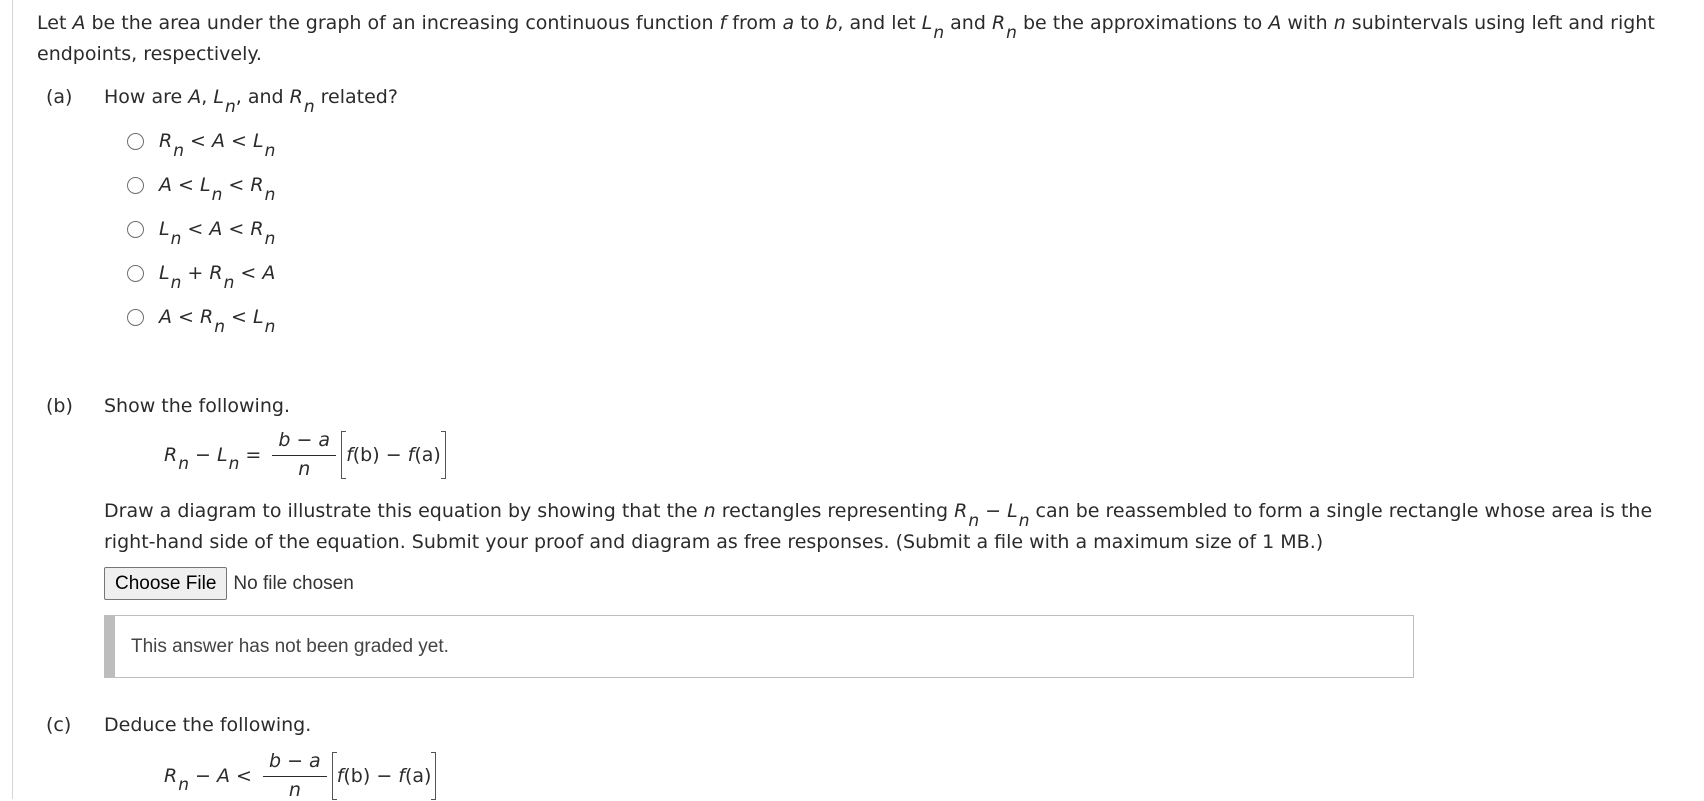 The image size is (1704, 801). I want to click on part-c-label: (c), so click(59, 725).